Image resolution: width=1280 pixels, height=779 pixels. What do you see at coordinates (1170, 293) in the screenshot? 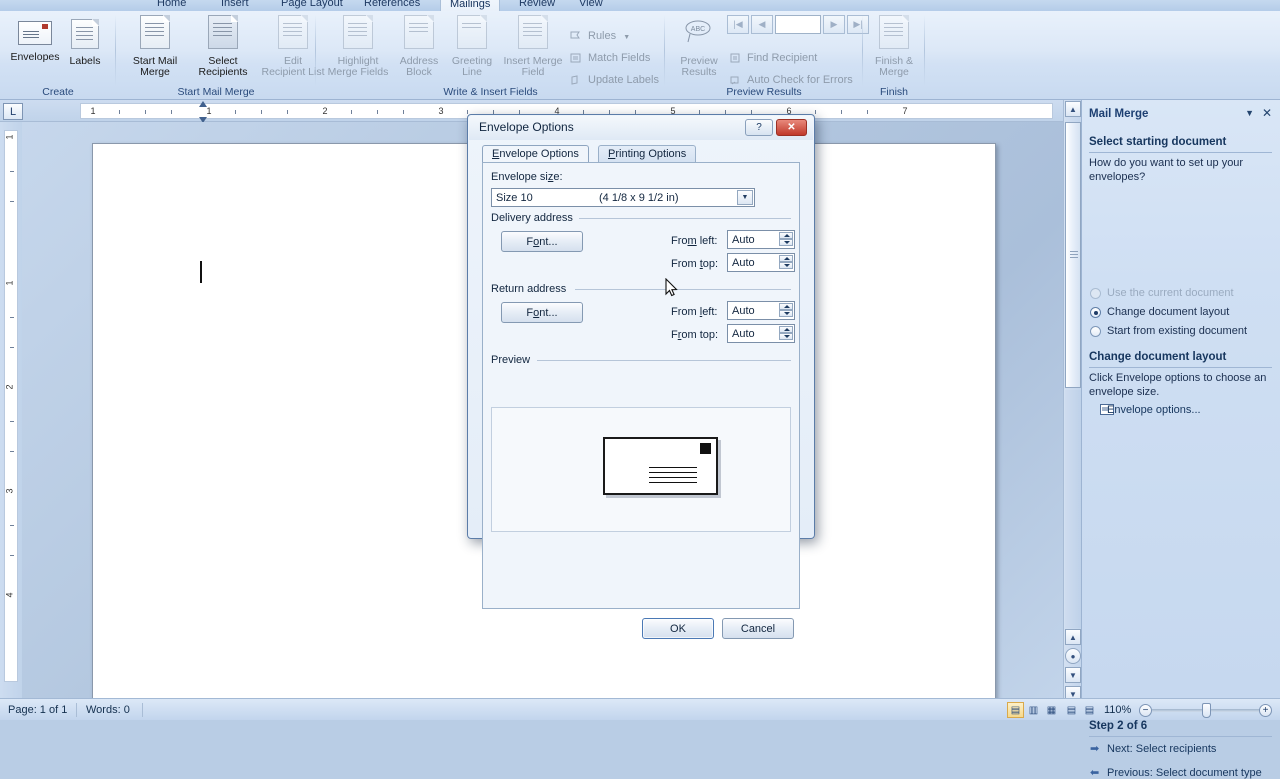
I see `radio-label-use-current-document: Use the current document` at bounding box center [1170, 293].